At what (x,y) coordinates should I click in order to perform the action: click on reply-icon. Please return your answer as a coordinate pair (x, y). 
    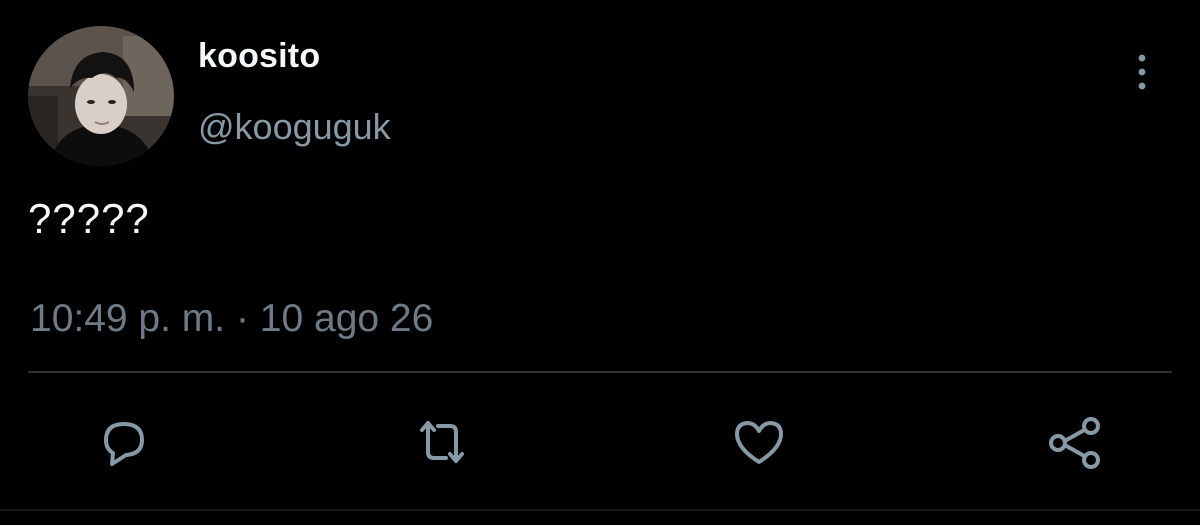
    Looking at the image, I should click on (124, 444).